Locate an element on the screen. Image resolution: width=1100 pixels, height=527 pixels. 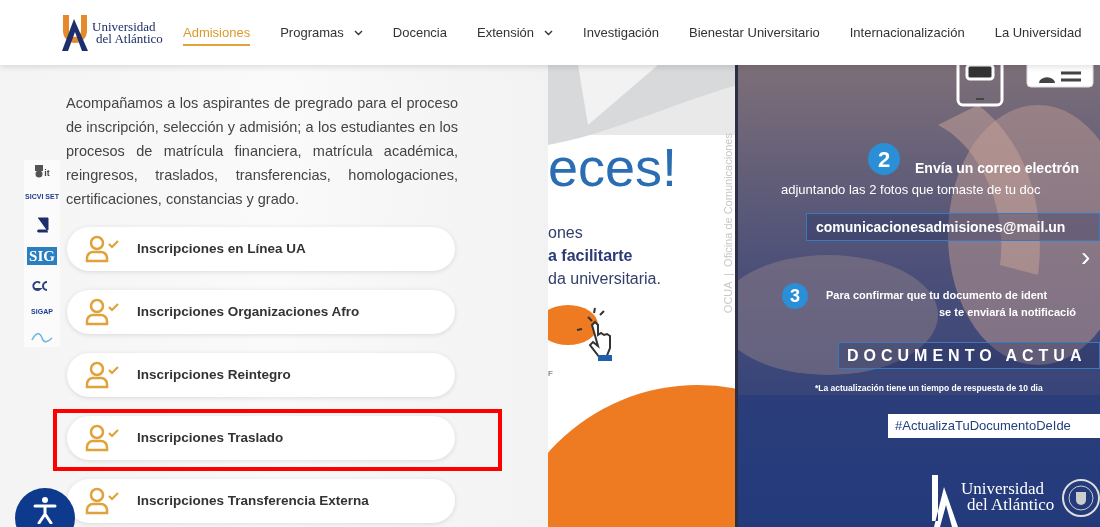
nav-link: Extensión is located at coordinates (515, 32).